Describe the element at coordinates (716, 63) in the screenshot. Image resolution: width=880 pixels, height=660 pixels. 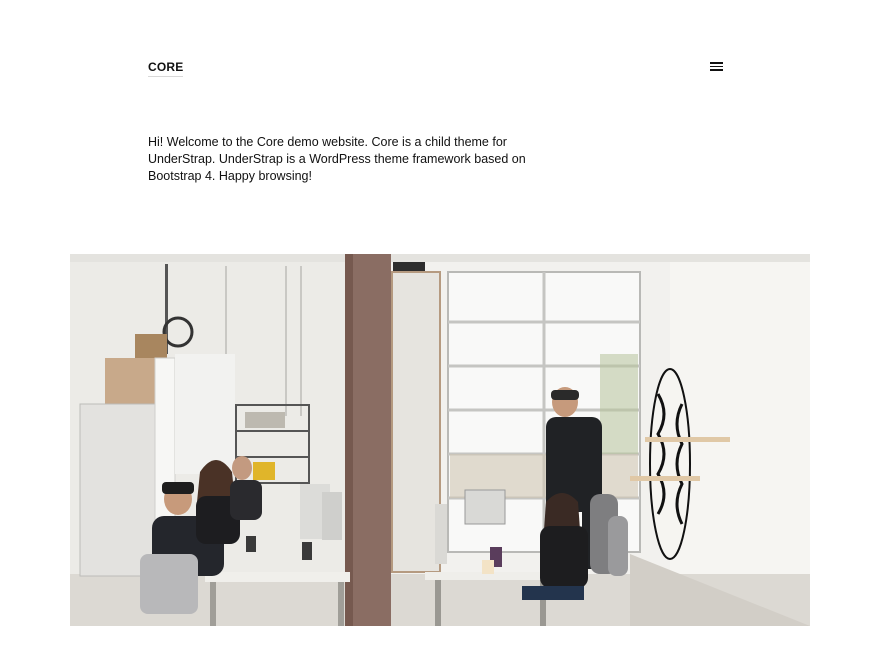
I see `hamburger-menu-icon` at that location.